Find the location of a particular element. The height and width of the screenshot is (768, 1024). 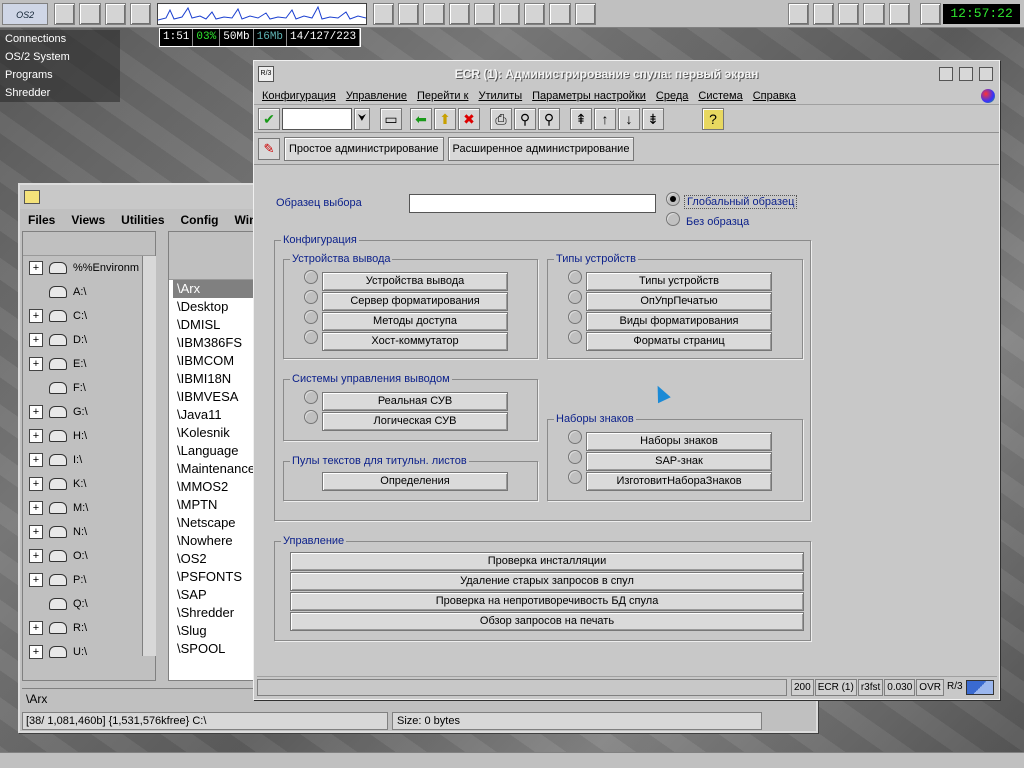

minimize-button is located at coordinates (946, 74).